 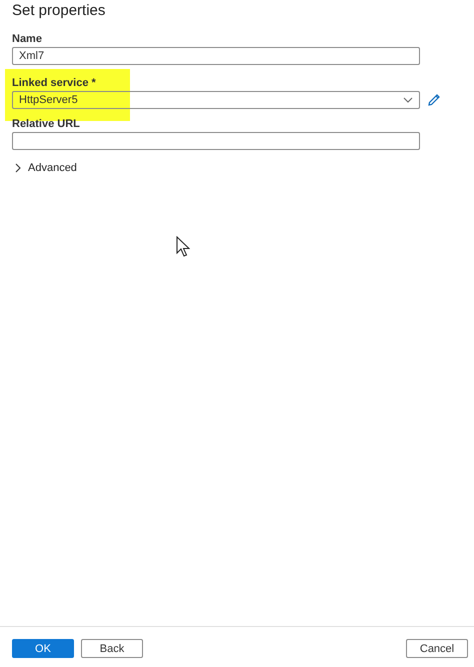 What do you see at coordinates (437, 648) in the screenshot?
I see `cancel-button: Cancel` at bounding box center [437, 648].